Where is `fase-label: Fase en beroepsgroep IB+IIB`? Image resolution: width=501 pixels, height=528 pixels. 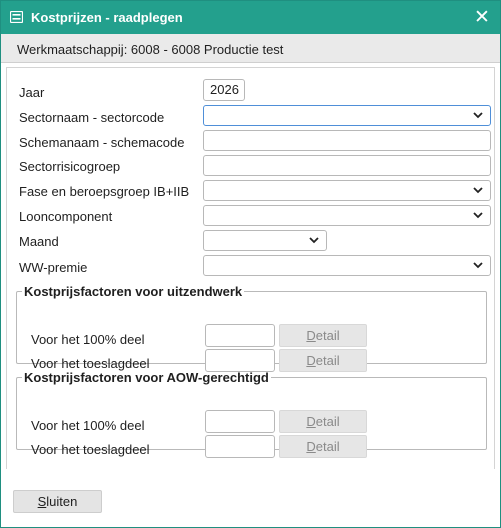 fase-label: Fase en beroepsgroep IB+IIB is located at coordinates (104, 191).